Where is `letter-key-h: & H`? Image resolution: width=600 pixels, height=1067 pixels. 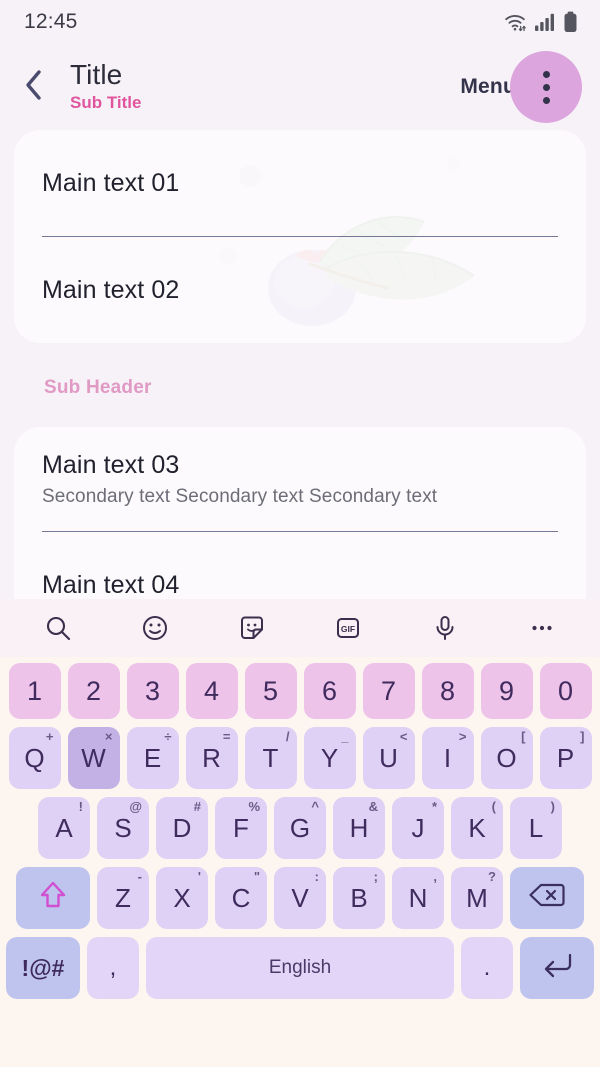 letter-key-h: & H is located at coordinates (359, 828).